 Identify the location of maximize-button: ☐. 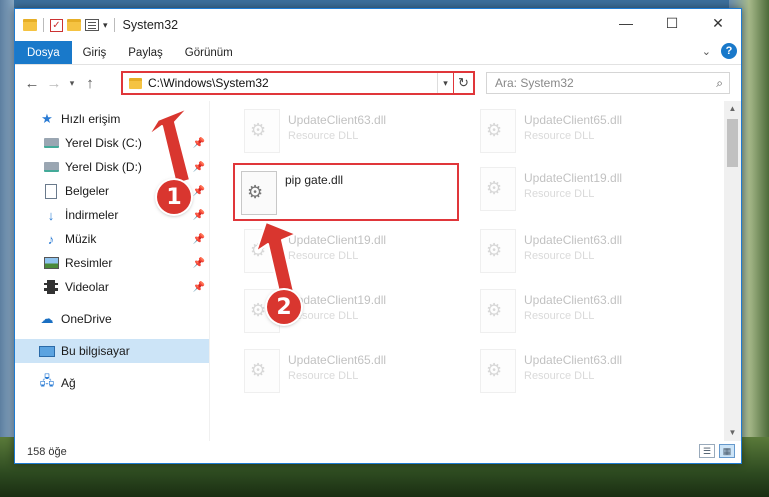
(672, 23).